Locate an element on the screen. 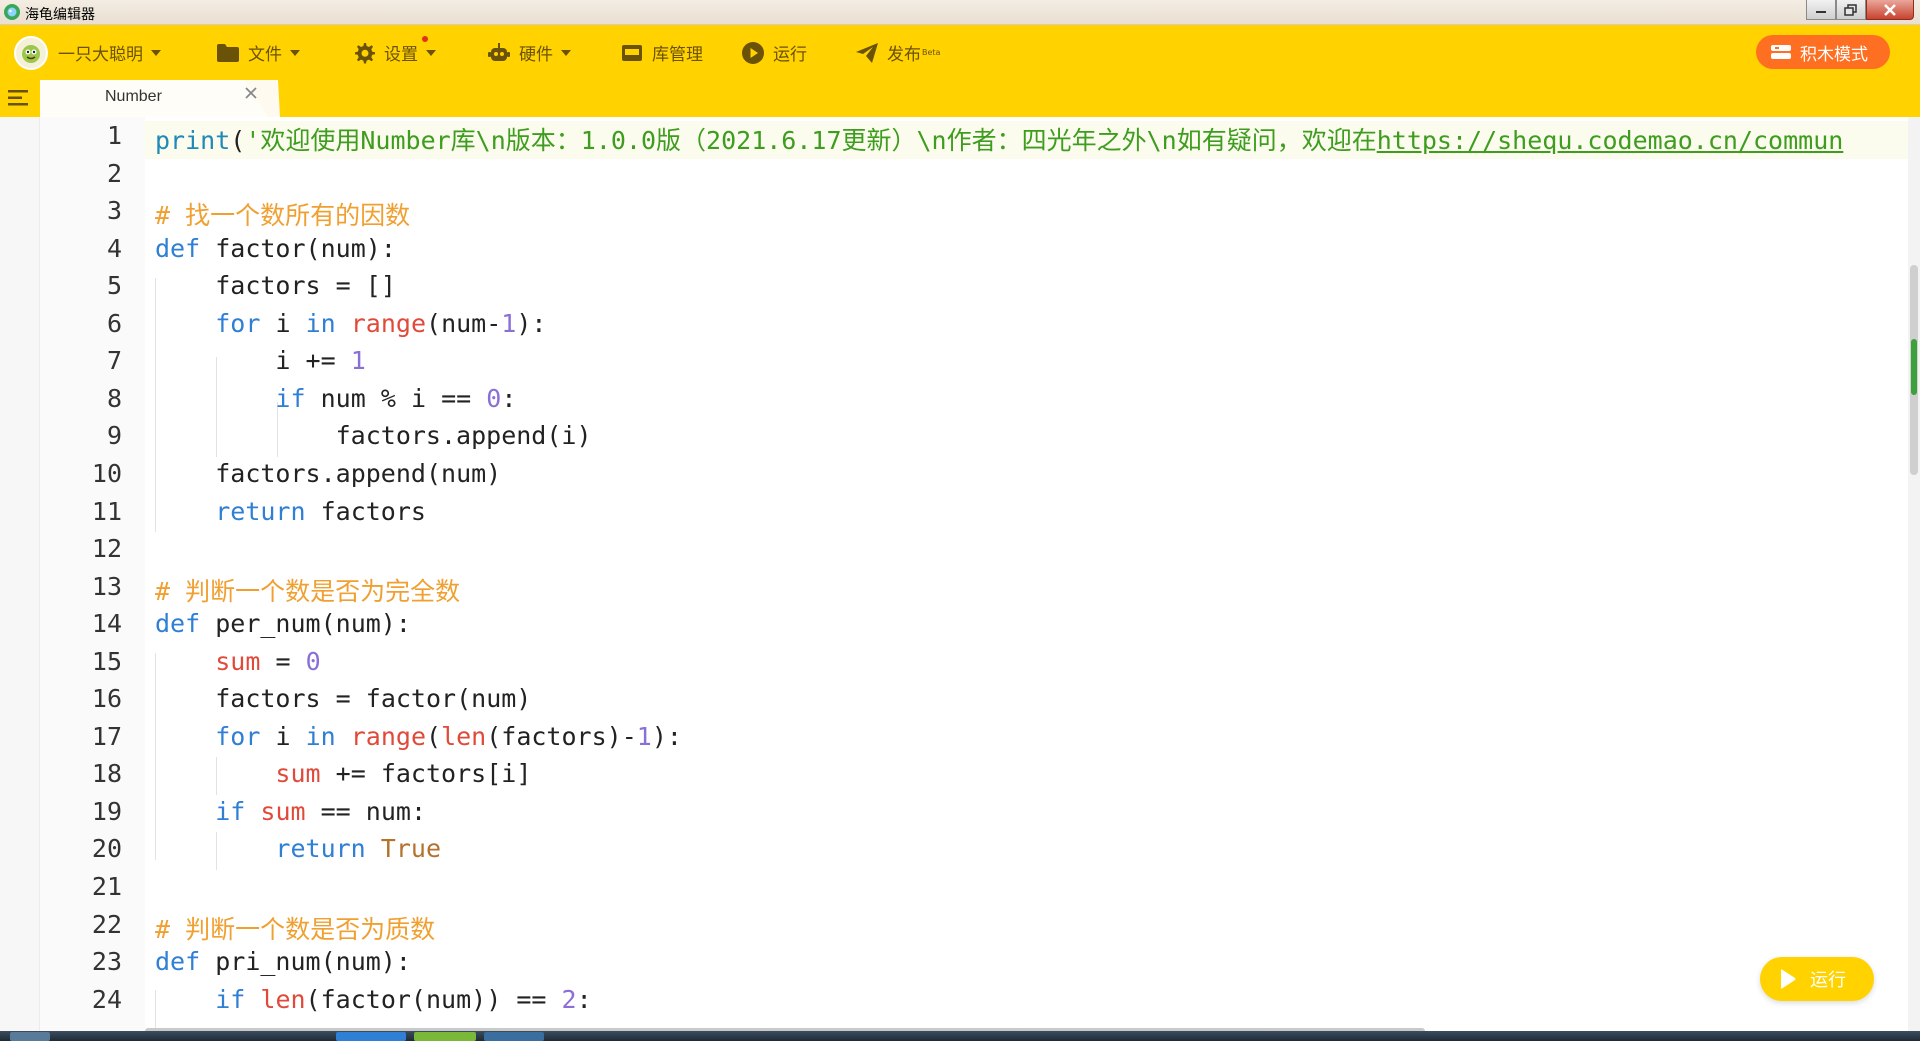 The height and width of the screenshot is (1041, 1920). line-number: 13 is located at coordinates (106, 586).